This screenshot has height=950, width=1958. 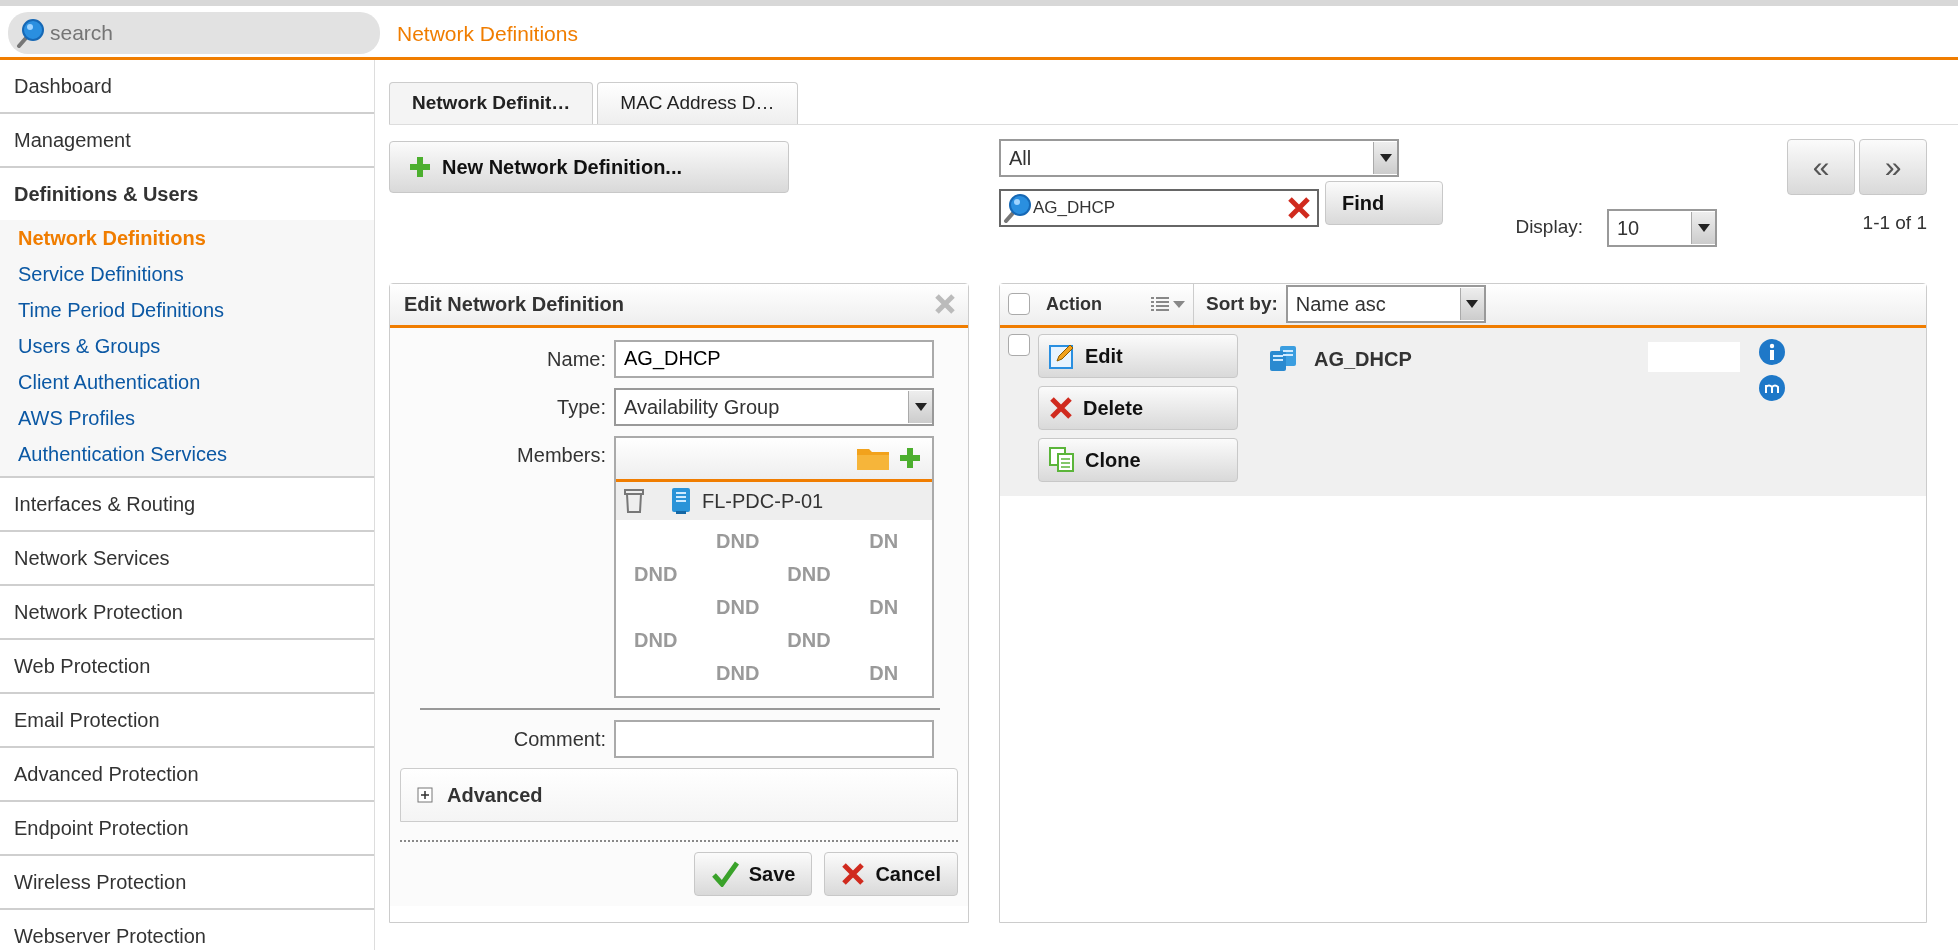 What do you see at coordinates (1074, 304) in the screenshot?
I see `column-header: Action` at bounding box center [1074, 304].